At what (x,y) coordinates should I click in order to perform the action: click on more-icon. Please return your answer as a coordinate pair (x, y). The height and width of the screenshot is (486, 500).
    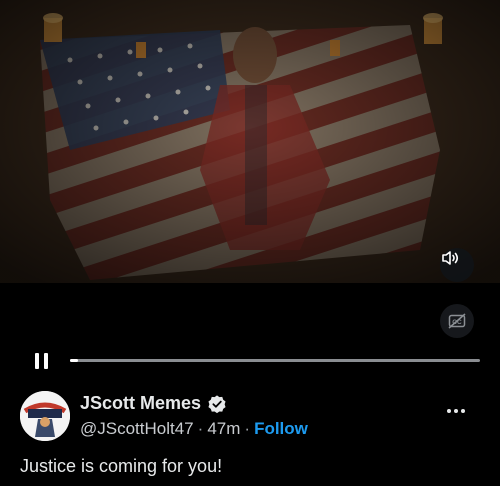
    Looking at the image, I should click on (449, 411).